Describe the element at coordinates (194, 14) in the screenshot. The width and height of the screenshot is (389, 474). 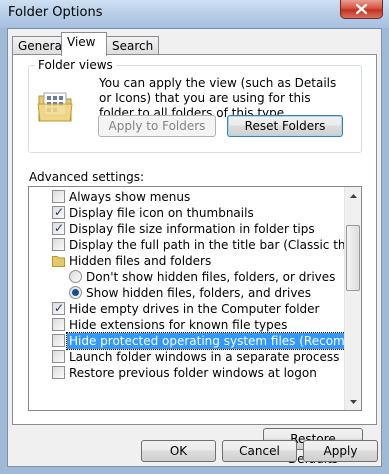
I see `title-bar: Folder Options` at that location.